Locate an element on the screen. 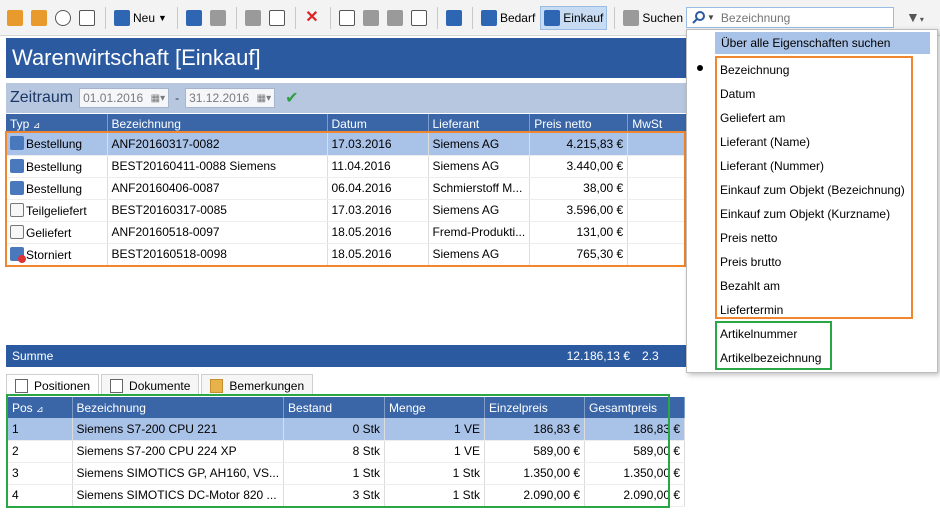  print-preview-button is located at coordinates (277, 18).